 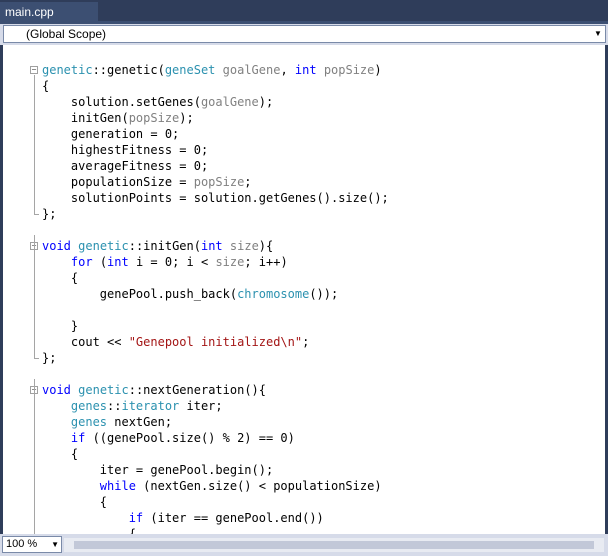 What do you see at coordinates (110, 134) in the screenshot?
I see `code-text: generation = 0;` at bounding box center [110, 134].